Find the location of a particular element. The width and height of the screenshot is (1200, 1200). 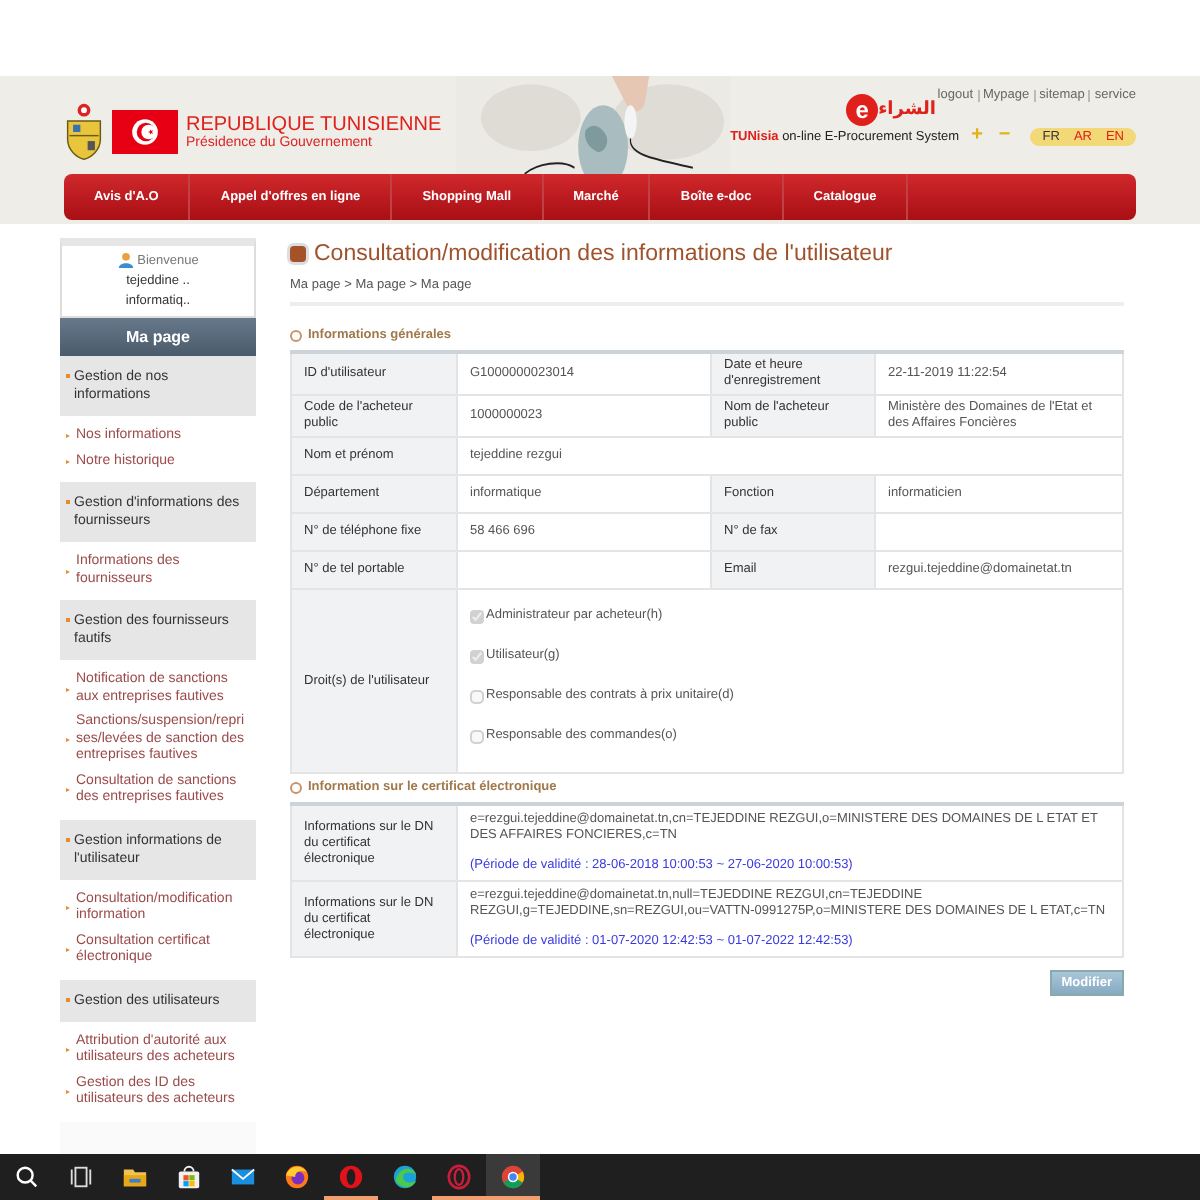

logo-text: الشراء is located at coordinates (907, 110).